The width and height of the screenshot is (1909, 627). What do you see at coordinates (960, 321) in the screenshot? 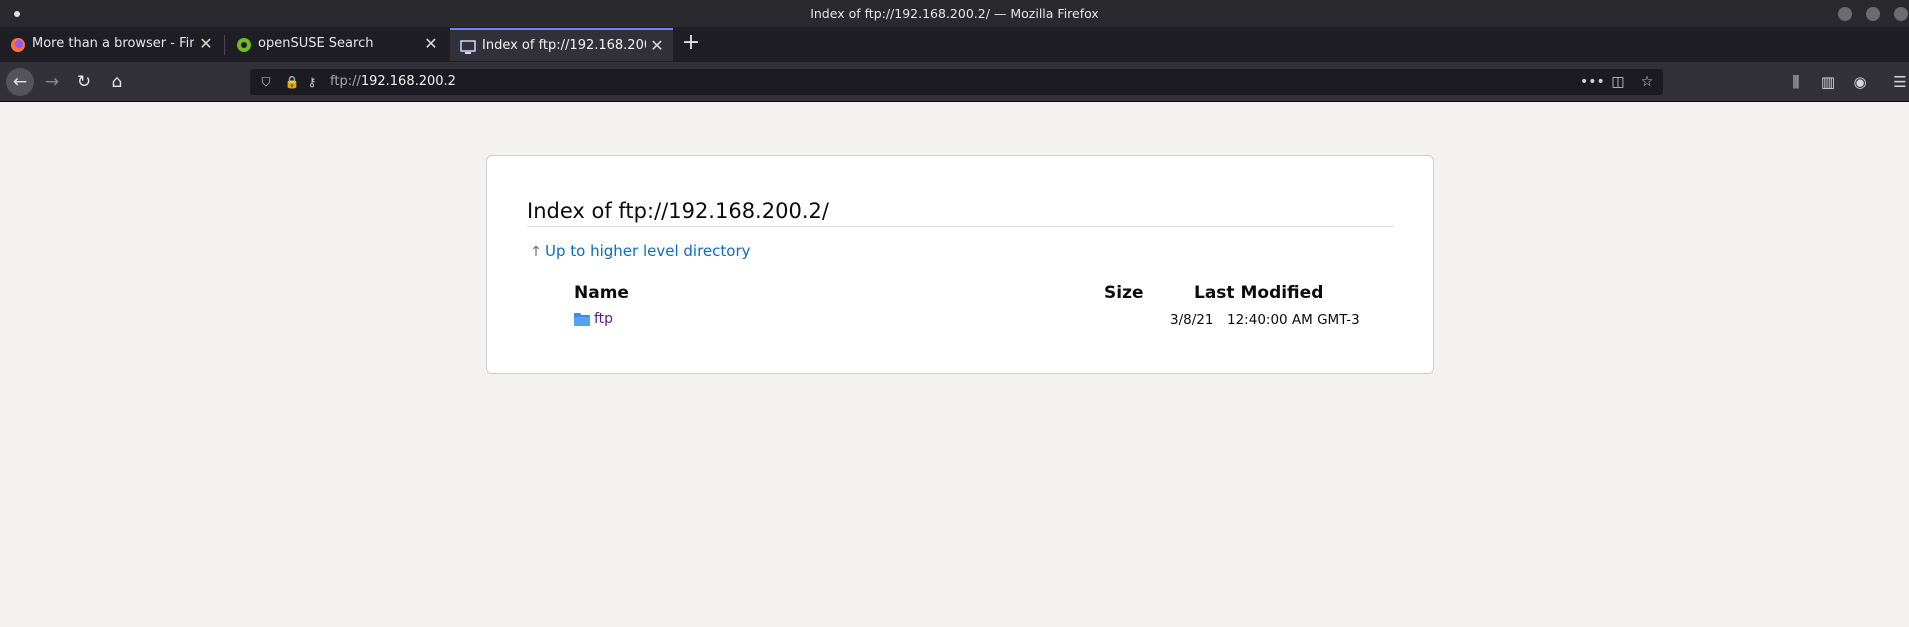
I see `table-row: ftp 3/8/21 12:40:00 AM GMT-3` at bounding box center [960, 321].